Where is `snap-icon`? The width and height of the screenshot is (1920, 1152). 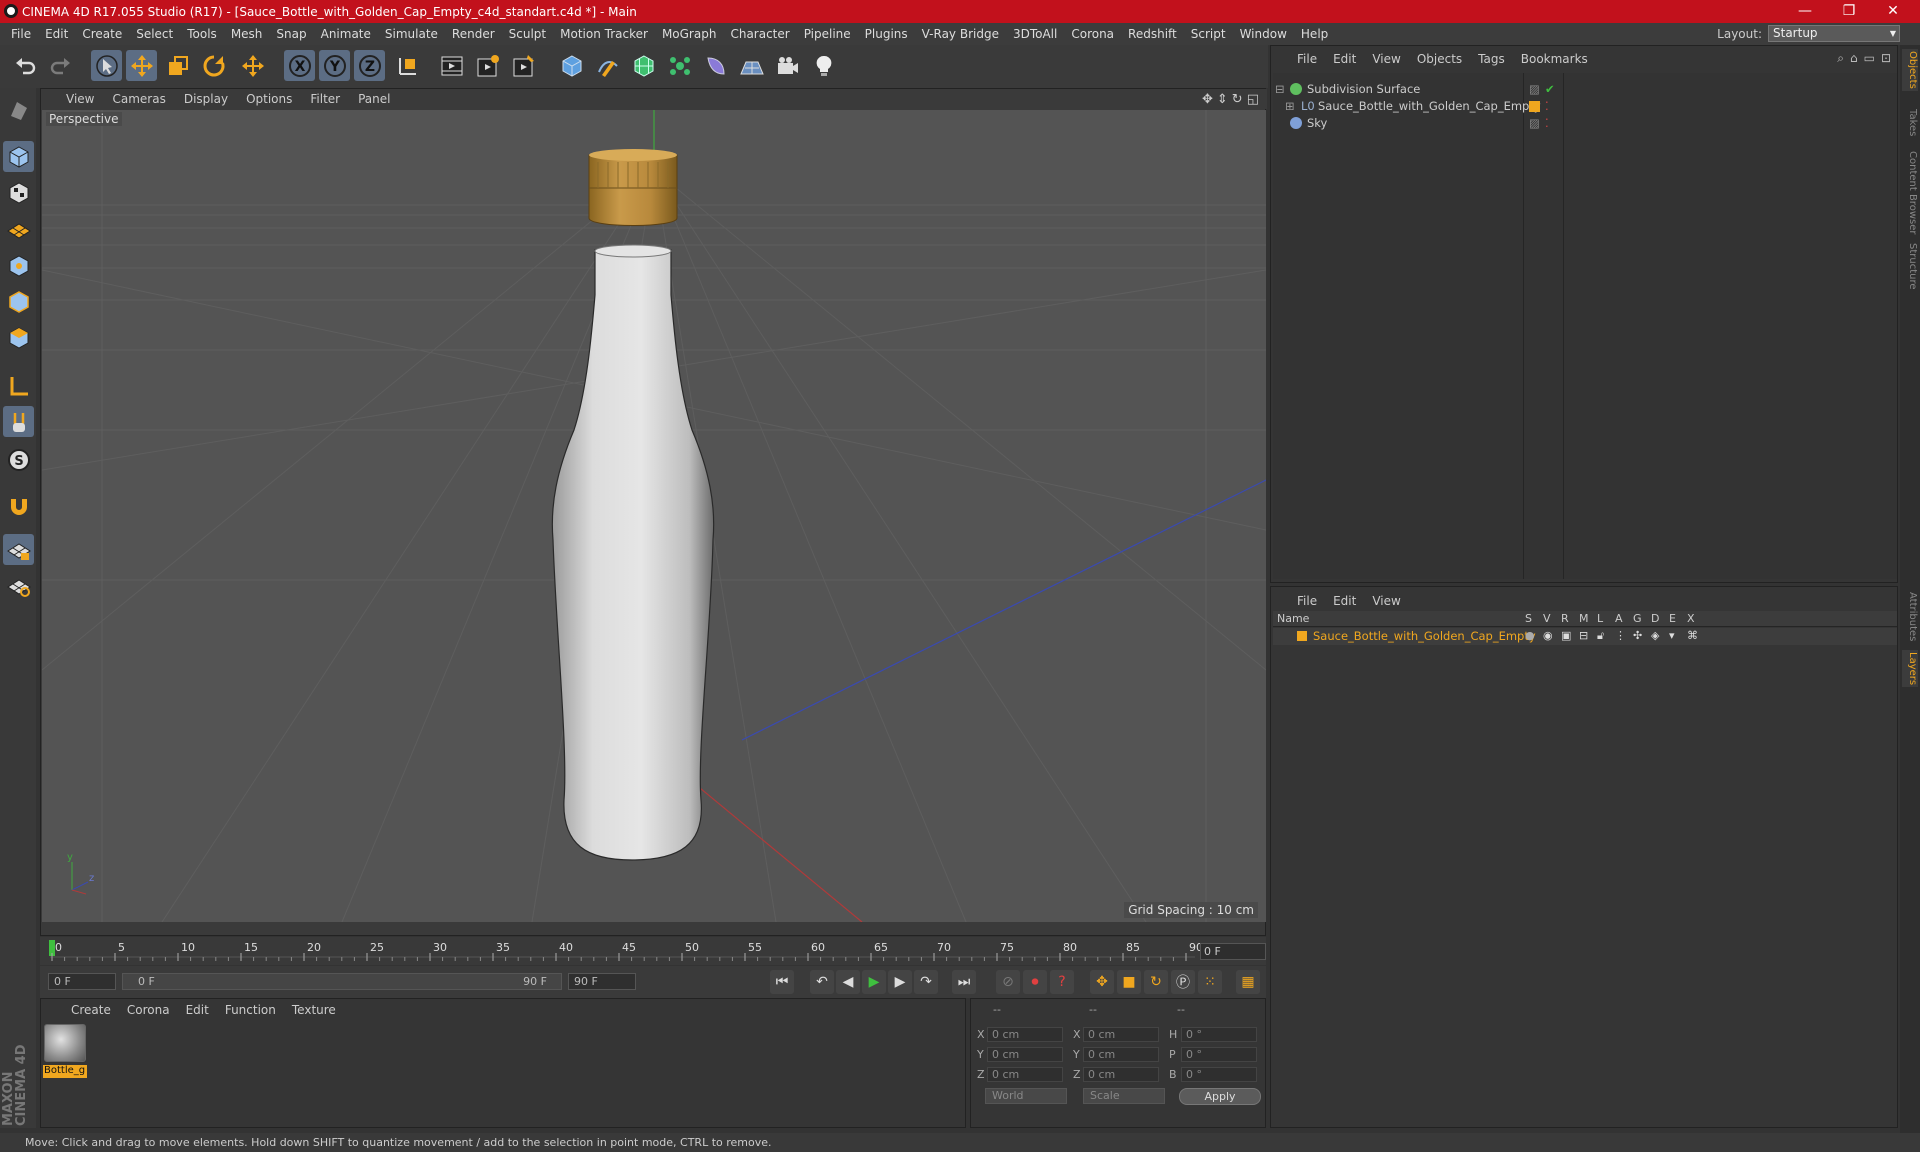
snap-icon is located at coordinates (18, 506).